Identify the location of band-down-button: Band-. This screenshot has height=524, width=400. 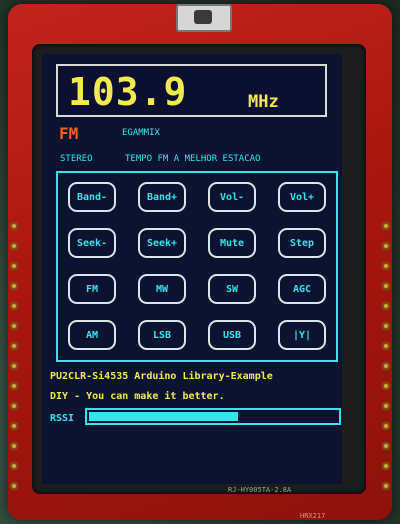
(92, 197).